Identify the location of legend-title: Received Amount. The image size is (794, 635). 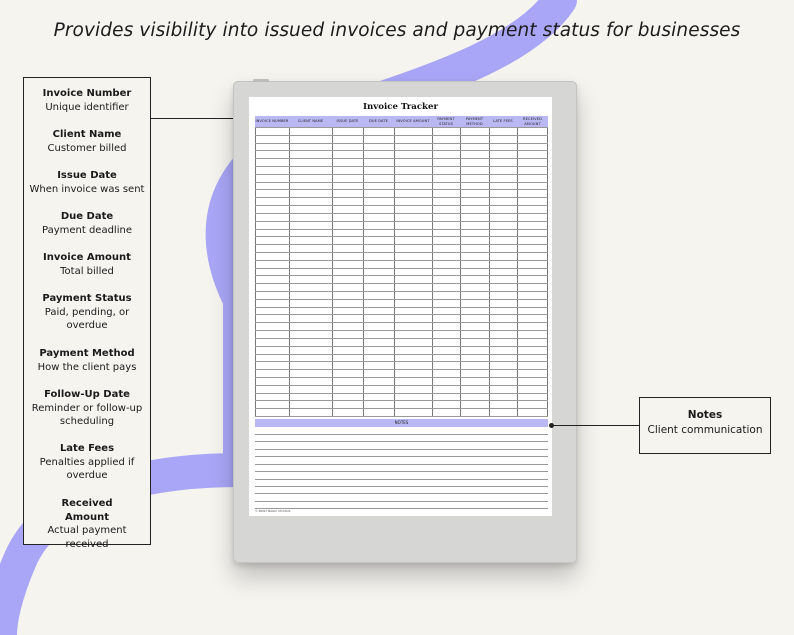
(87, 510).